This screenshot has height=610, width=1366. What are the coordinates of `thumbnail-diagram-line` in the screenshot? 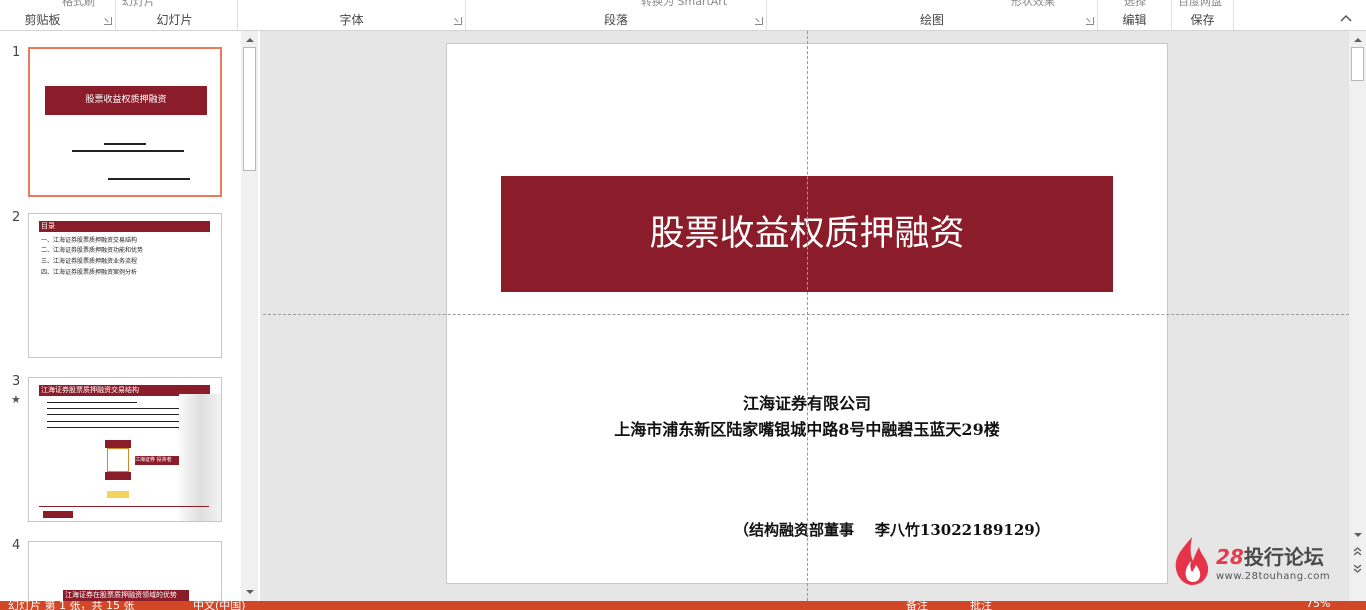 It's located at (118, 460).